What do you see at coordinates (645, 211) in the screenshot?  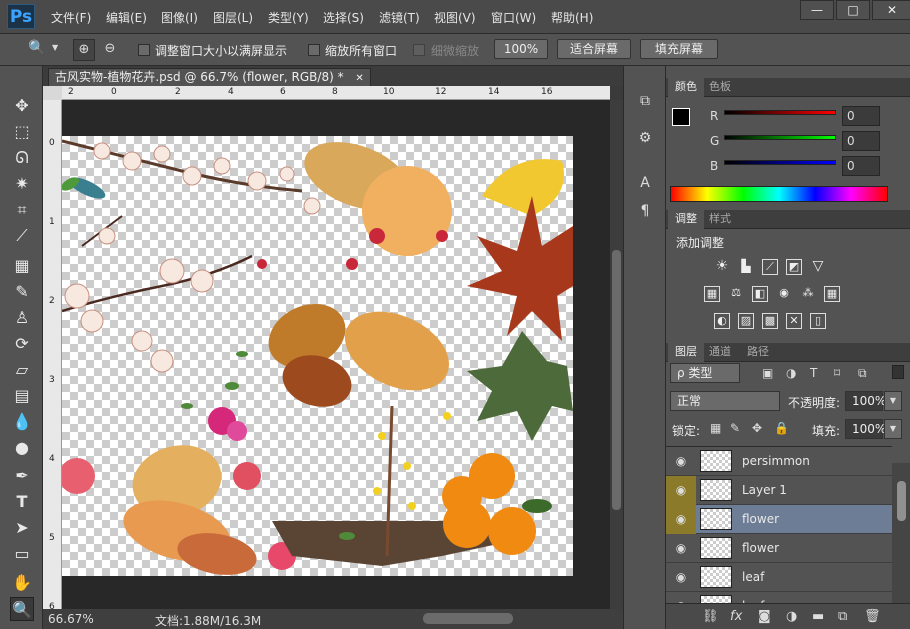 I see `paragraph-panel-icon: ¶` at bounding box center [645, 211].